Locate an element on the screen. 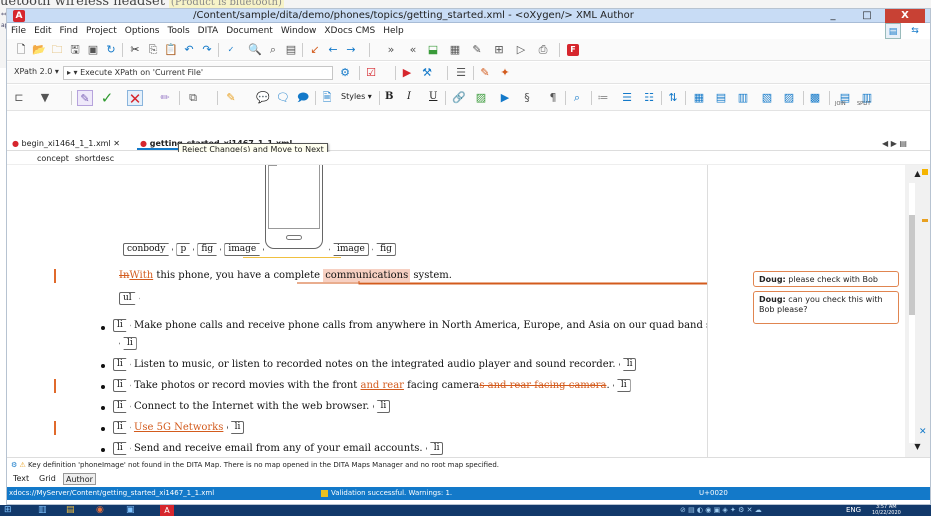  browser-icon: ◉ is located at coordinates (100, 510).